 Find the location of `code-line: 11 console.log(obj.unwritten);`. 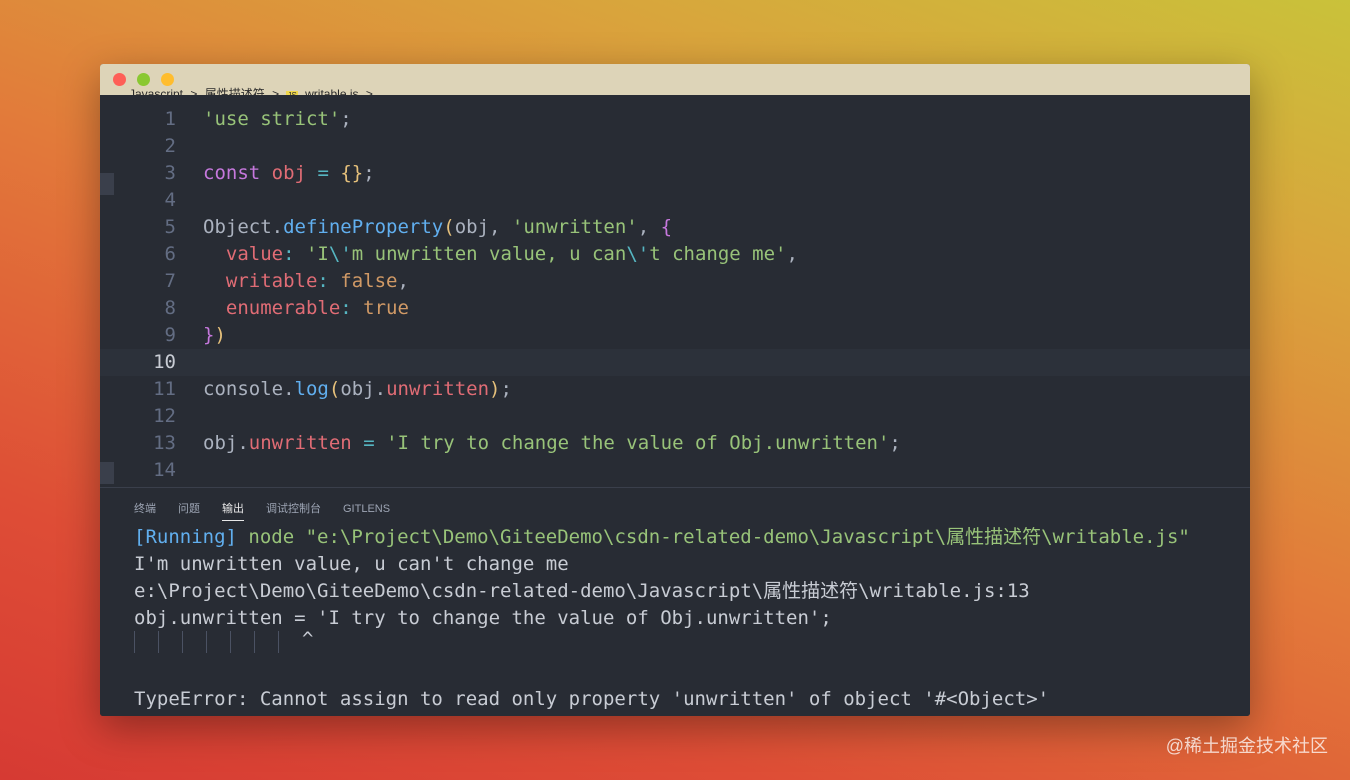

code-line: 11 console.log(obj.unwritten); is located at coordinates (675, 389).